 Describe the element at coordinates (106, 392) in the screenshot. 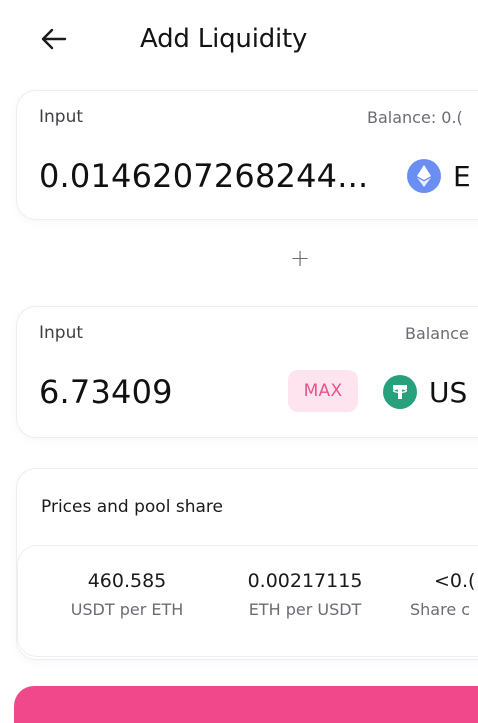

I see `amount-input: 6.73409` at that location.